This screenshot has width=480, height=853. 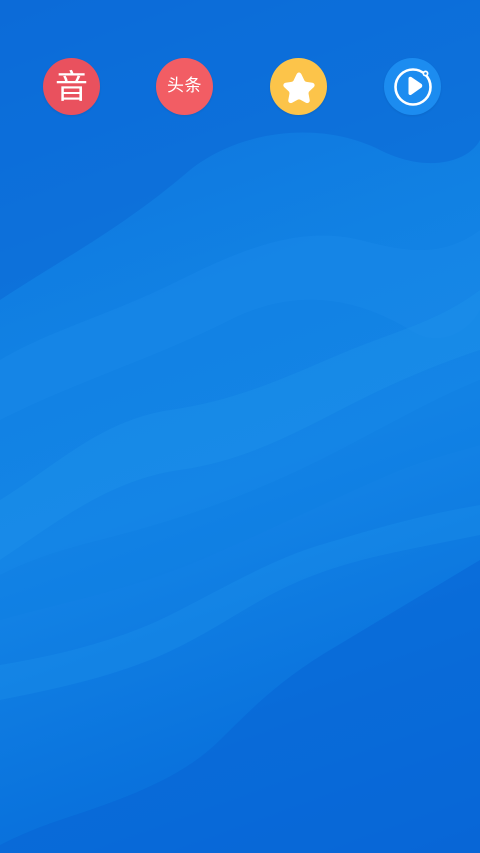 I want to click on video-app-icon, so click(x=412, y=86).